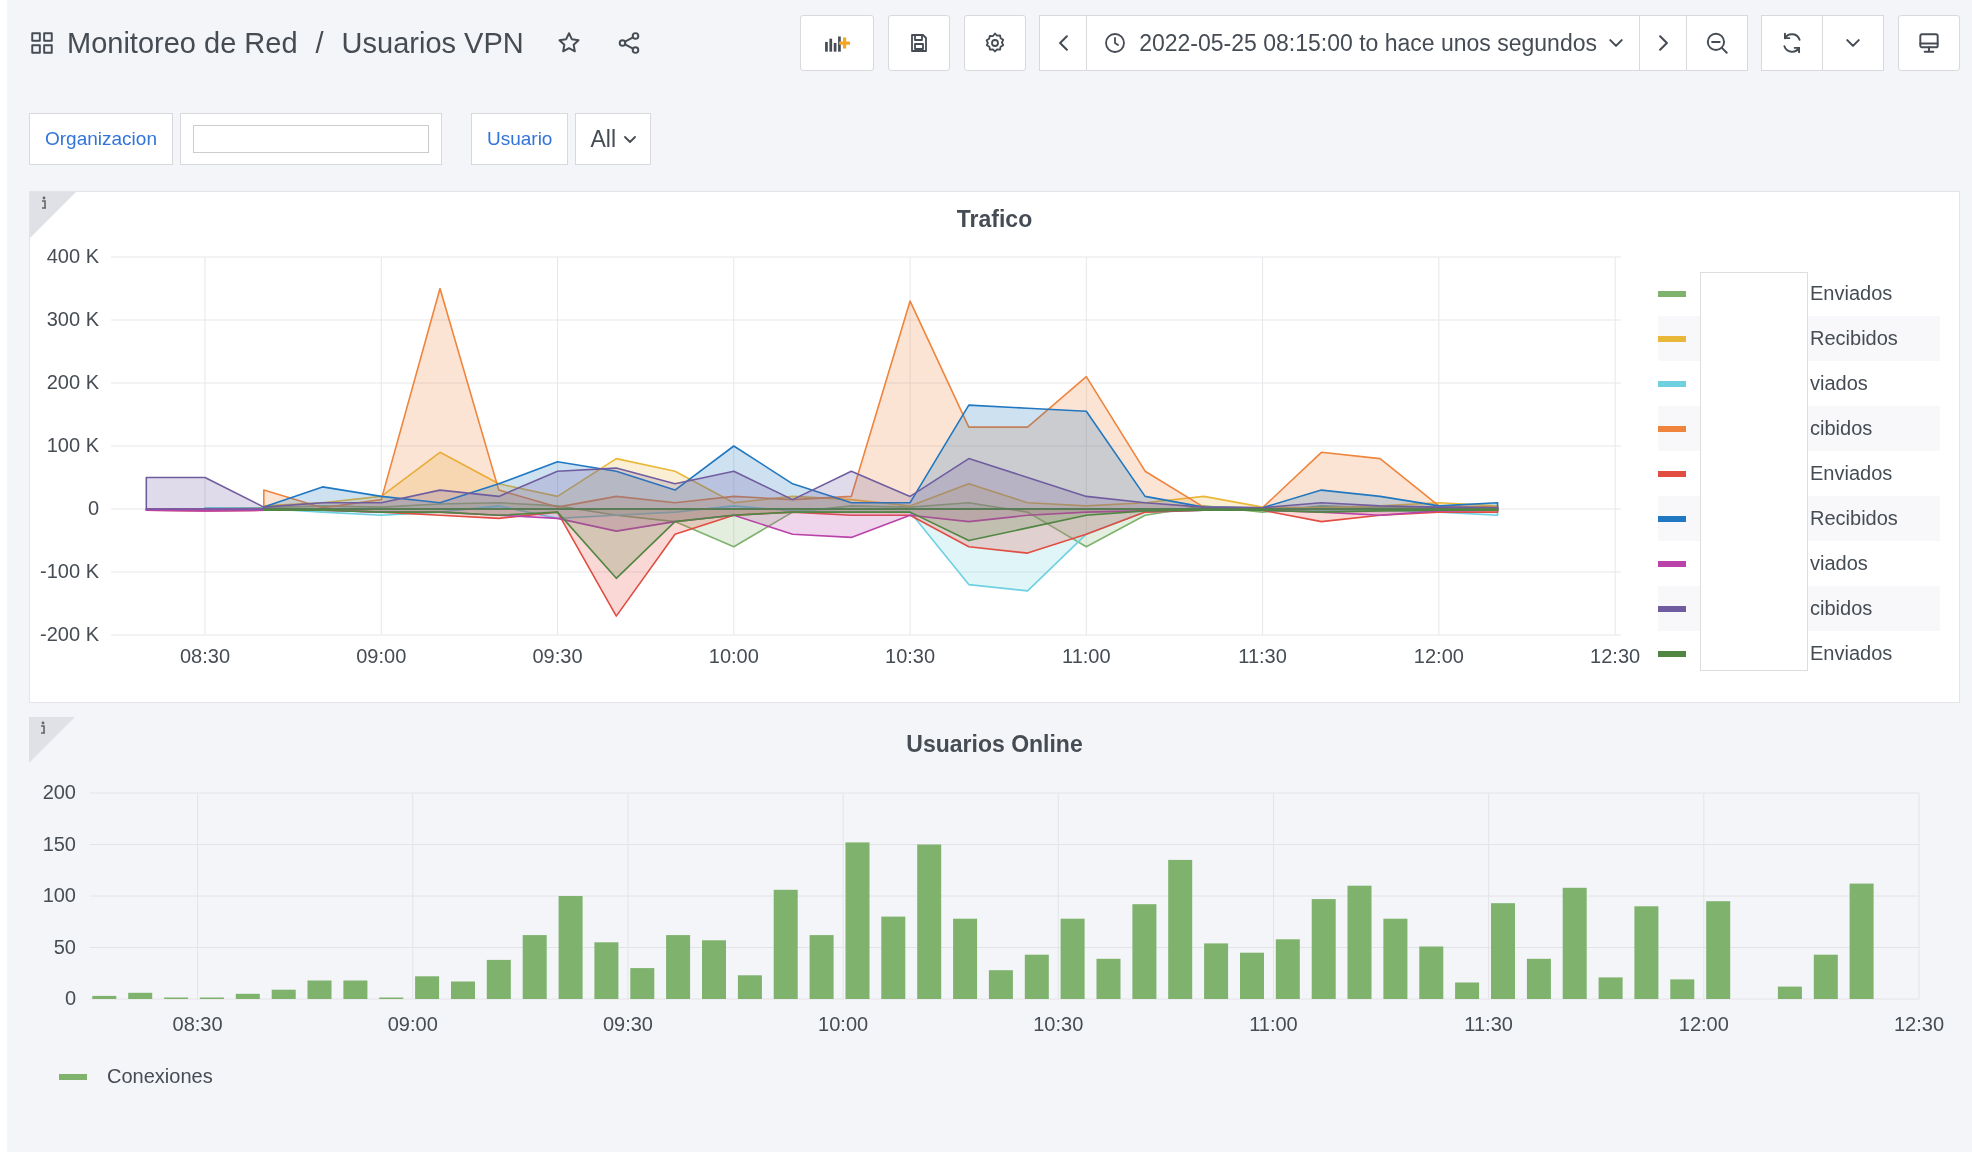 Image resolution: width=1972 pixels, height=1152 pixels. What do you see at coordinates (1063, 43) in the screenshot?
I see `chevron-left-icon` at bounding box center [1063, 43].